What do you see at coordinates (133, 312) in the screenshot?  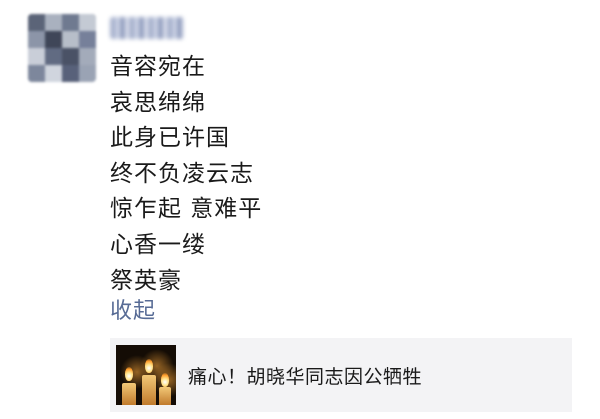 I see `collapse-link: 收起` at bounding box center [133, 312].